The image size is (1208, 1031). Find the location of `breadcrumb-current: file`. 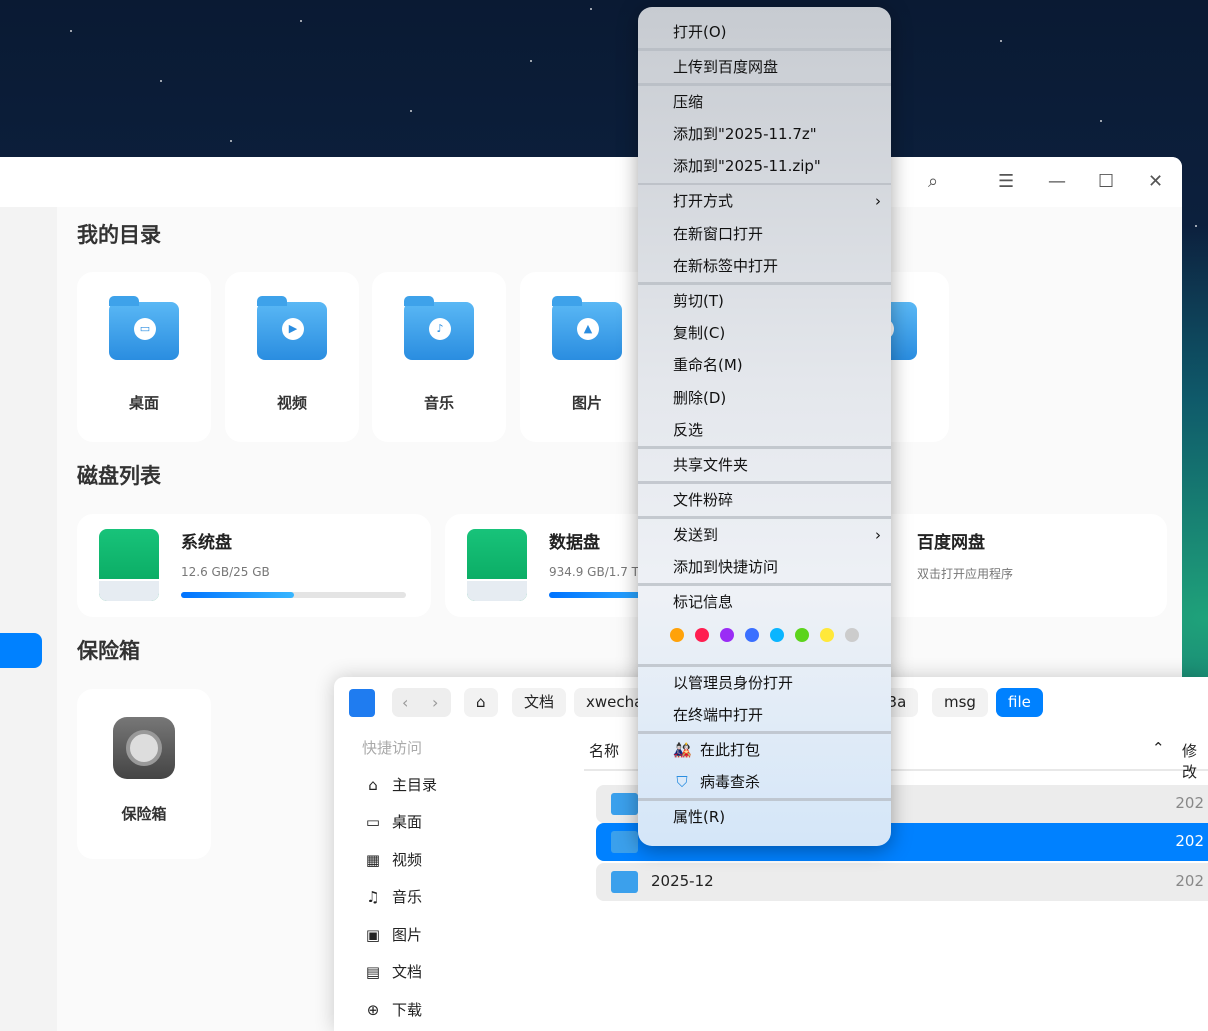

breadcrumb-current: file is located at coordinates (1019, 702).